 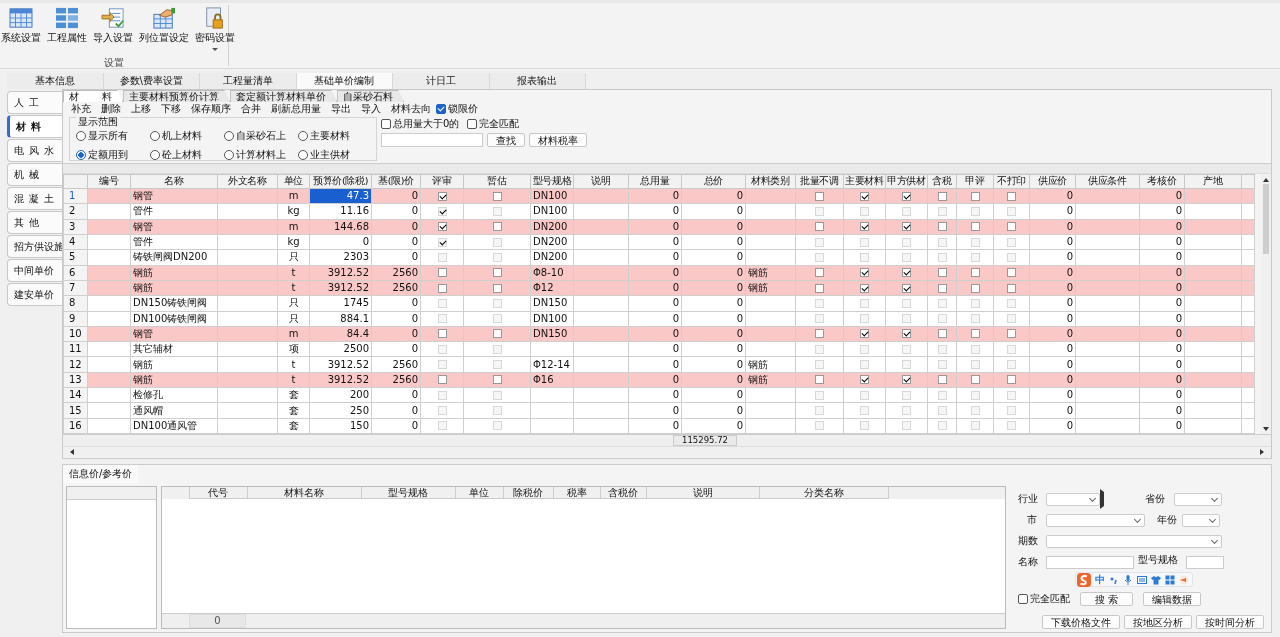 I want to click on column-header: 编号, so click(x=109, y=181).